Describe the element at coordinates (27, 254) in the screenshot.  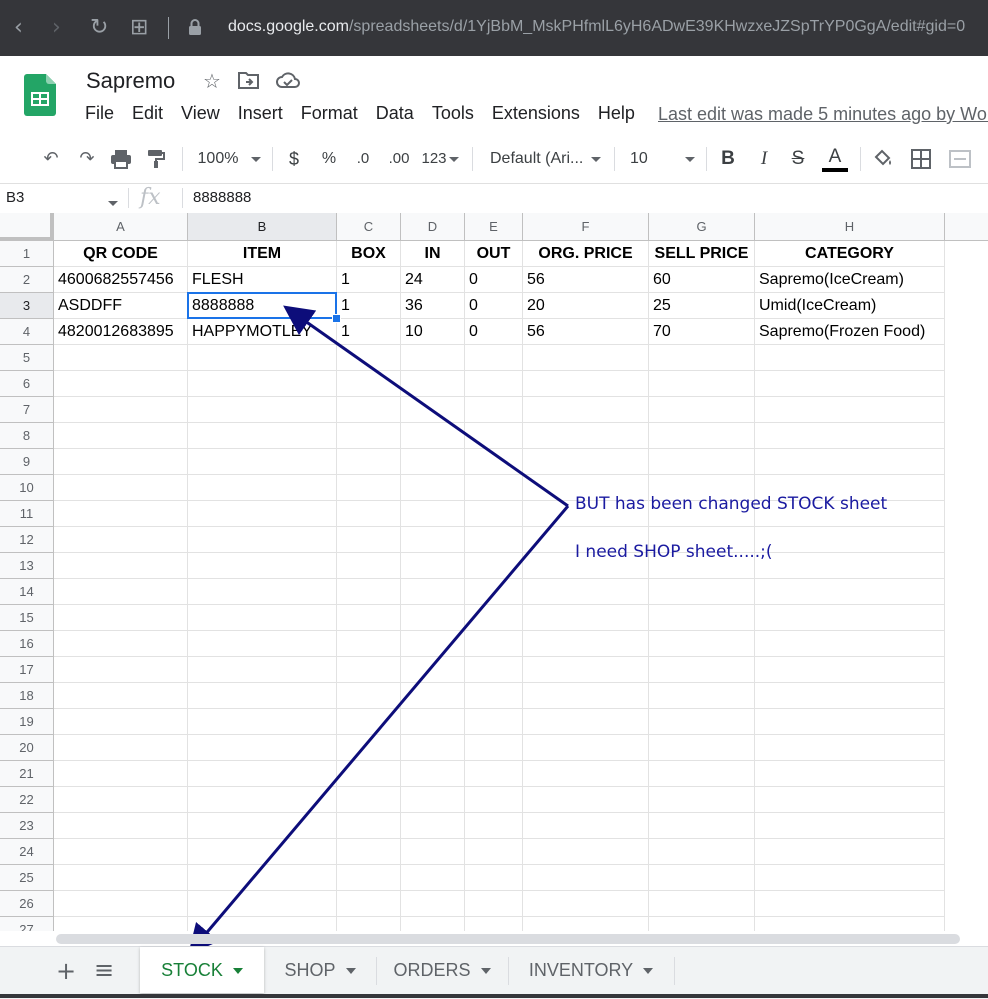
I see `row-header: 1` at that location.